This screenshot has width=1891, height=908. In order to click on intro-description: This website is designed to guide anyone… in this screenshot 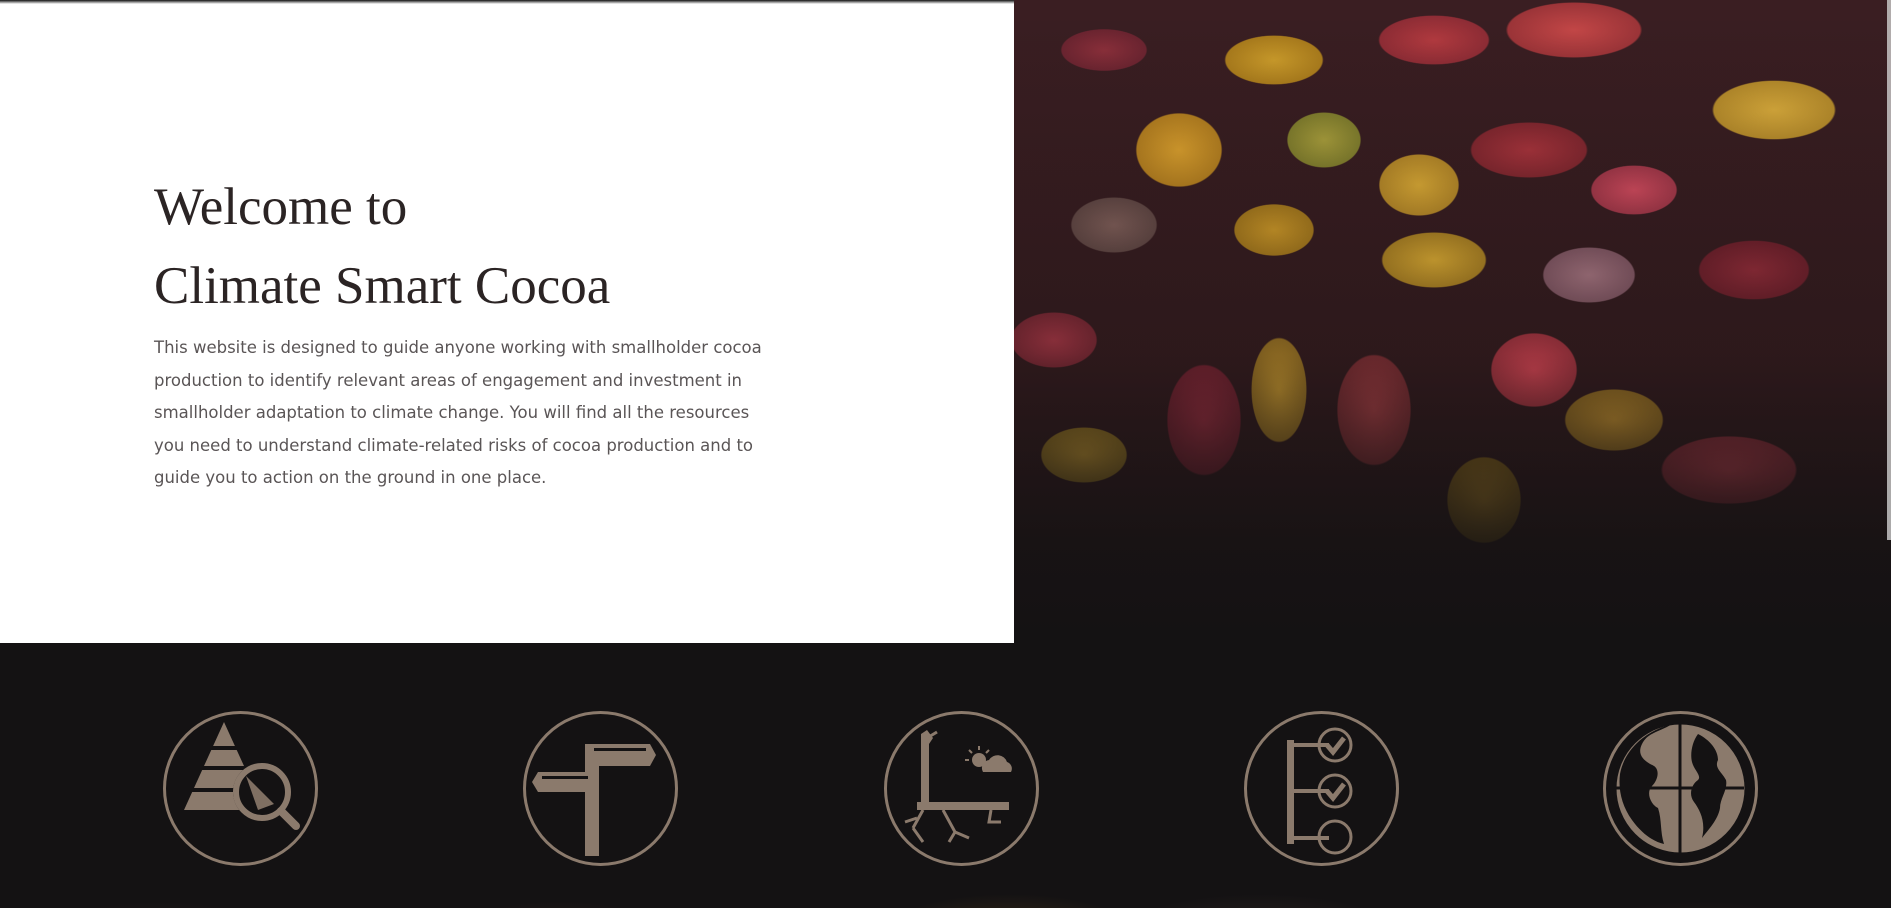, I will do `click(458, 412)`.